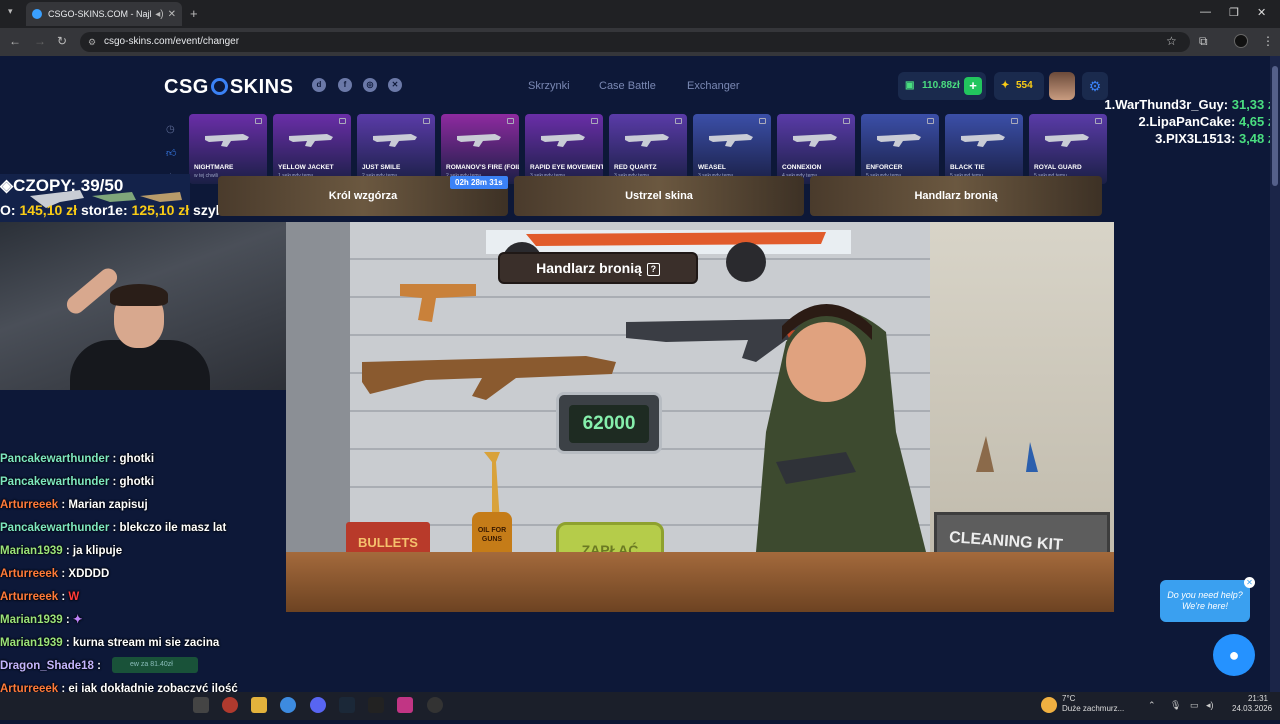 The width and height of the screenshot is (1280, 724). I want to click on address-bar: ⚙ csgo-skins.com/event/changer, so click(635, 42).